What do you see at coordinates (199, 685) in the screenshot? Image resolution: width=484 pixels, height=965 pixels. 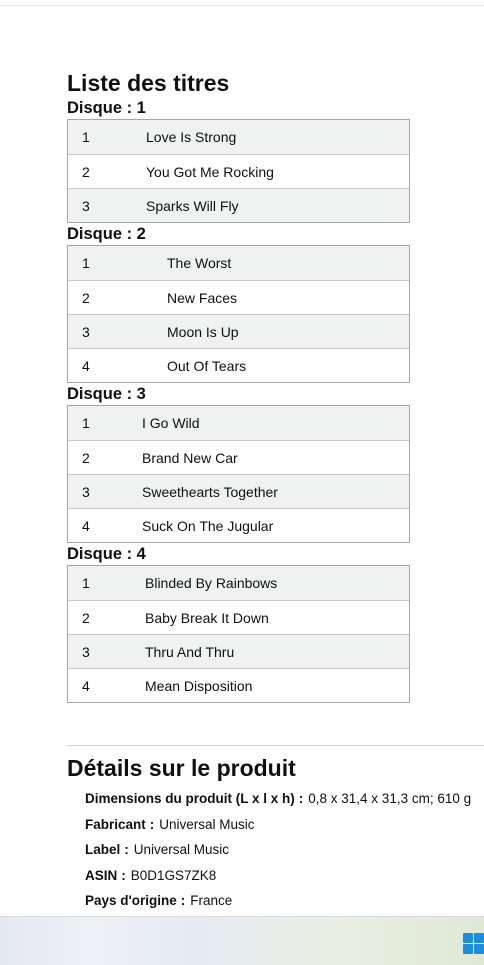 I see `track-title: Mean Disposition` at bounding box center [199, 685].